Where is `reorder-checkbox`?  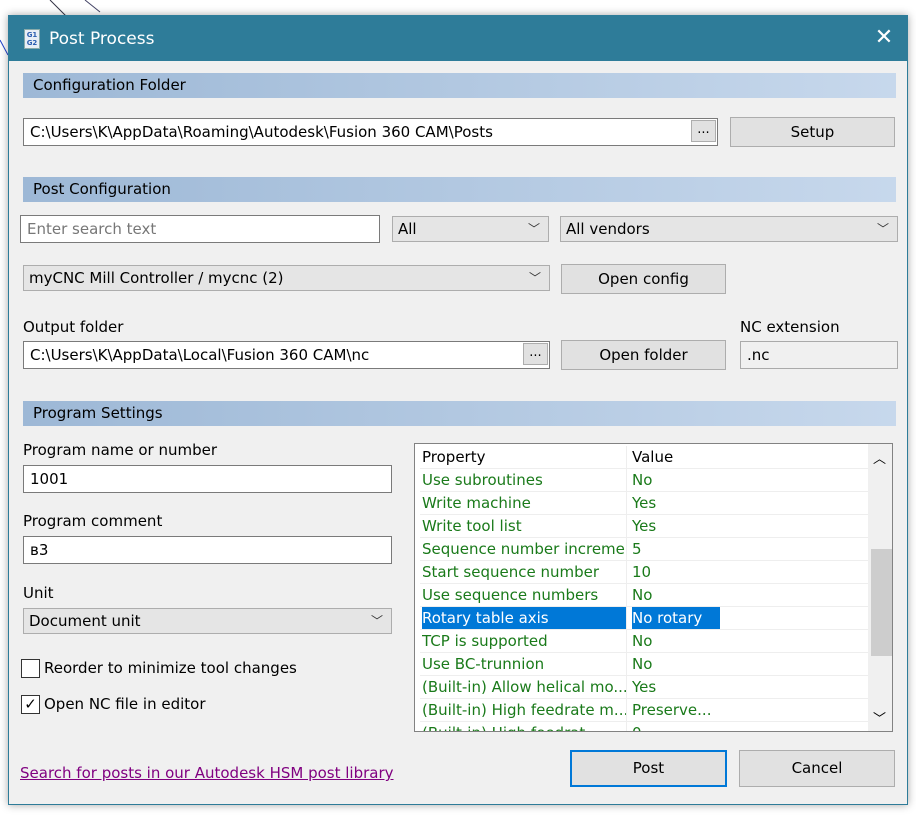 reorder-checkbox is located at coordinates (30, 668).